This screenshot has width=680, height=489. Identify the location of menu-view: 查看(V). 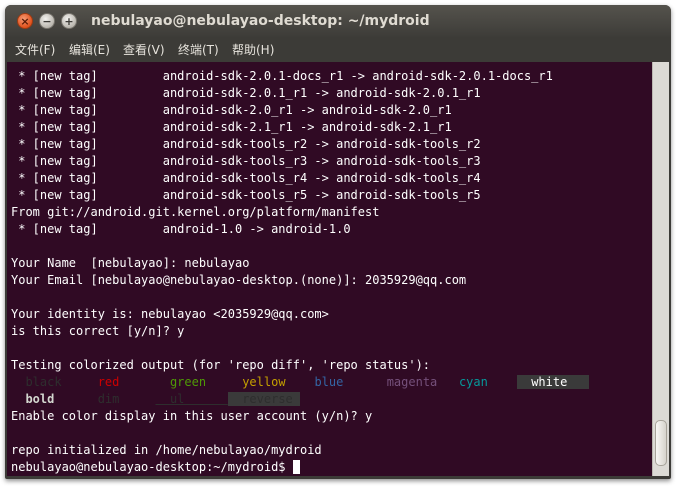
(144, 49).